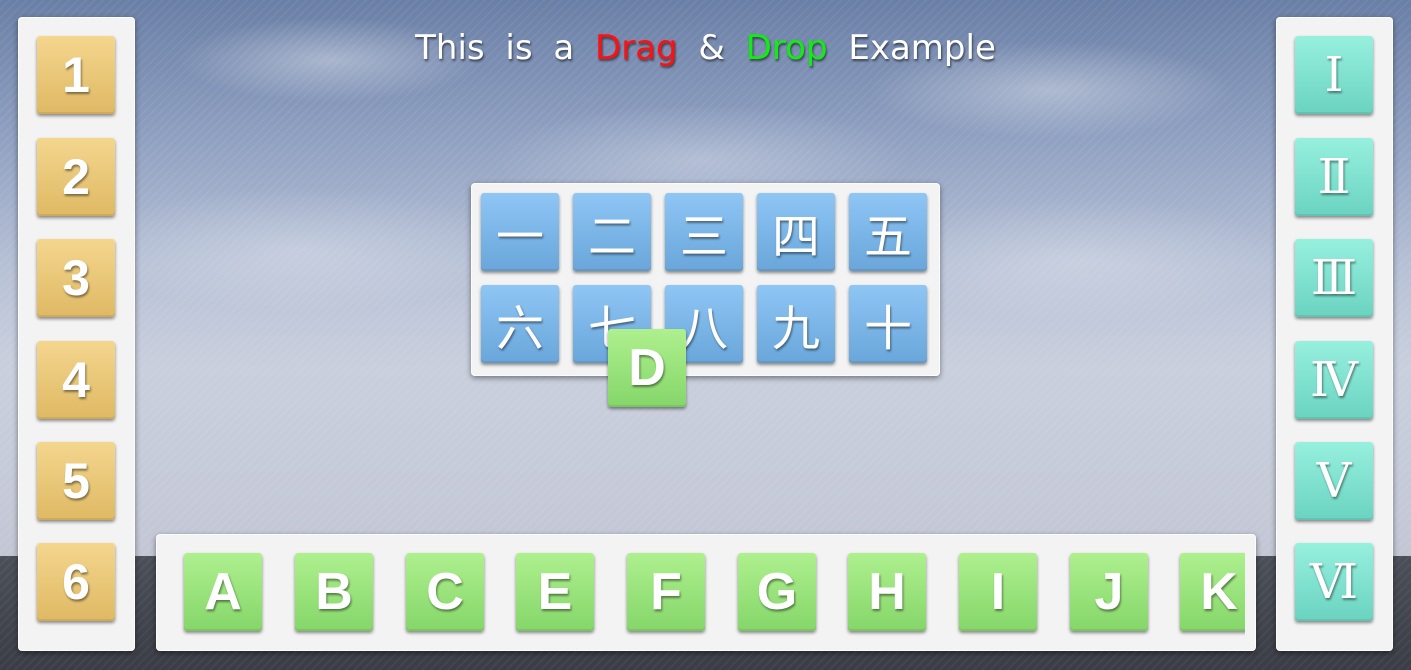 Image resolution: width=1411 pixels, height=670 pixels. I want to click on title-word-drag: Drag, so click(636, 48).